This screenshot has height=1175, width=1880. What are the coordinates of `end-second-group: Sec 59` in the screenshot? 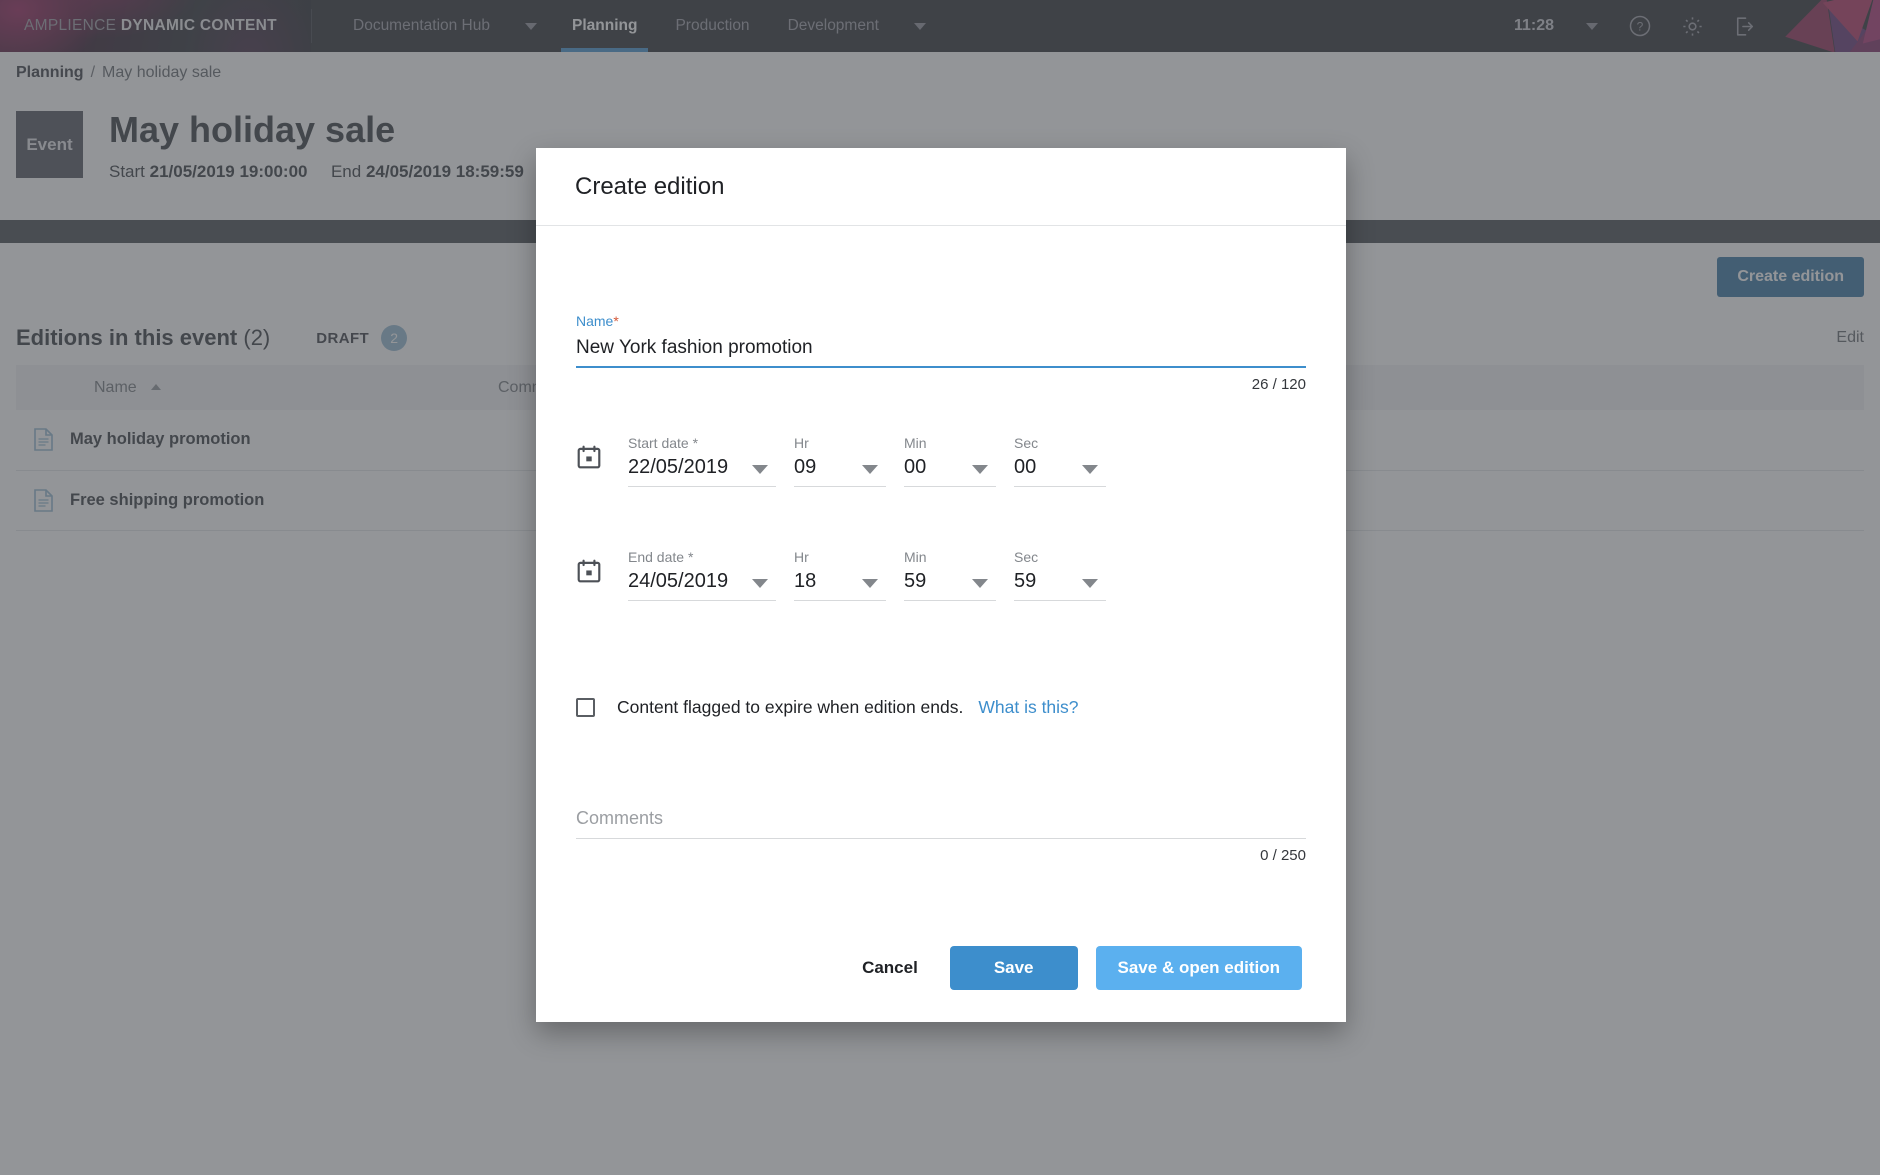 It's located at (1060, 575).